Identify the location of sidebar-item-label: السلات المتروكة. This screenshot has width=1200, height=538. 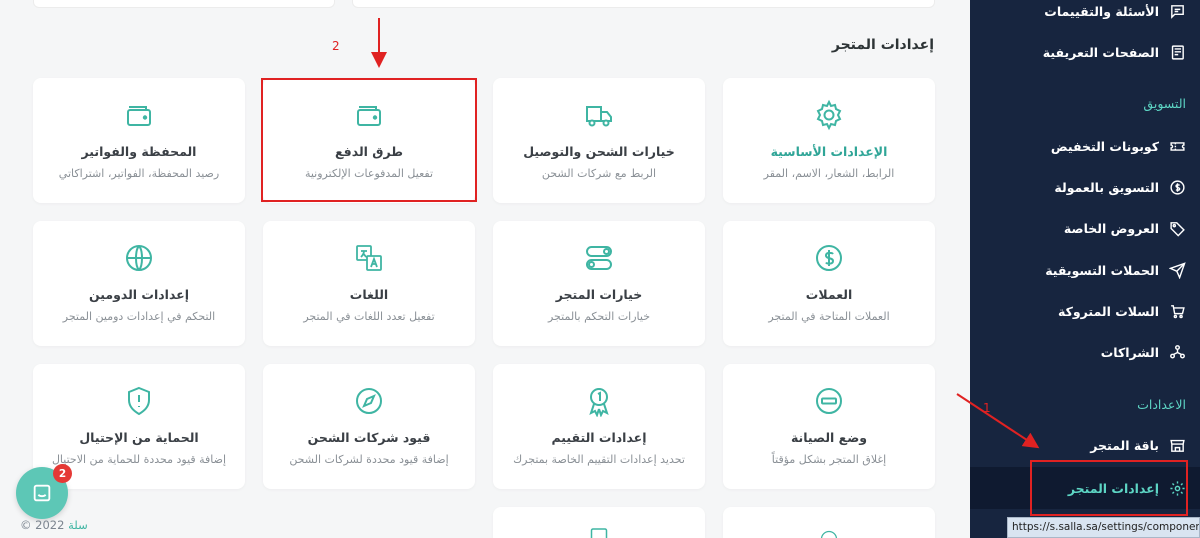
(1108, 311).